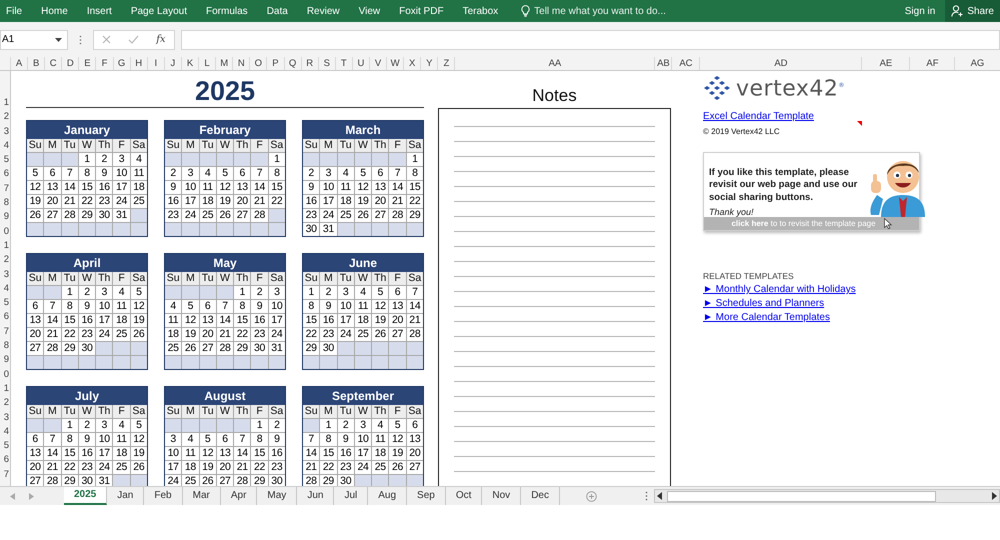 The image size is (1000, 540). Describe the element at coordinates (155, 63) in the screenshot. I see `column-header: I` at that location.